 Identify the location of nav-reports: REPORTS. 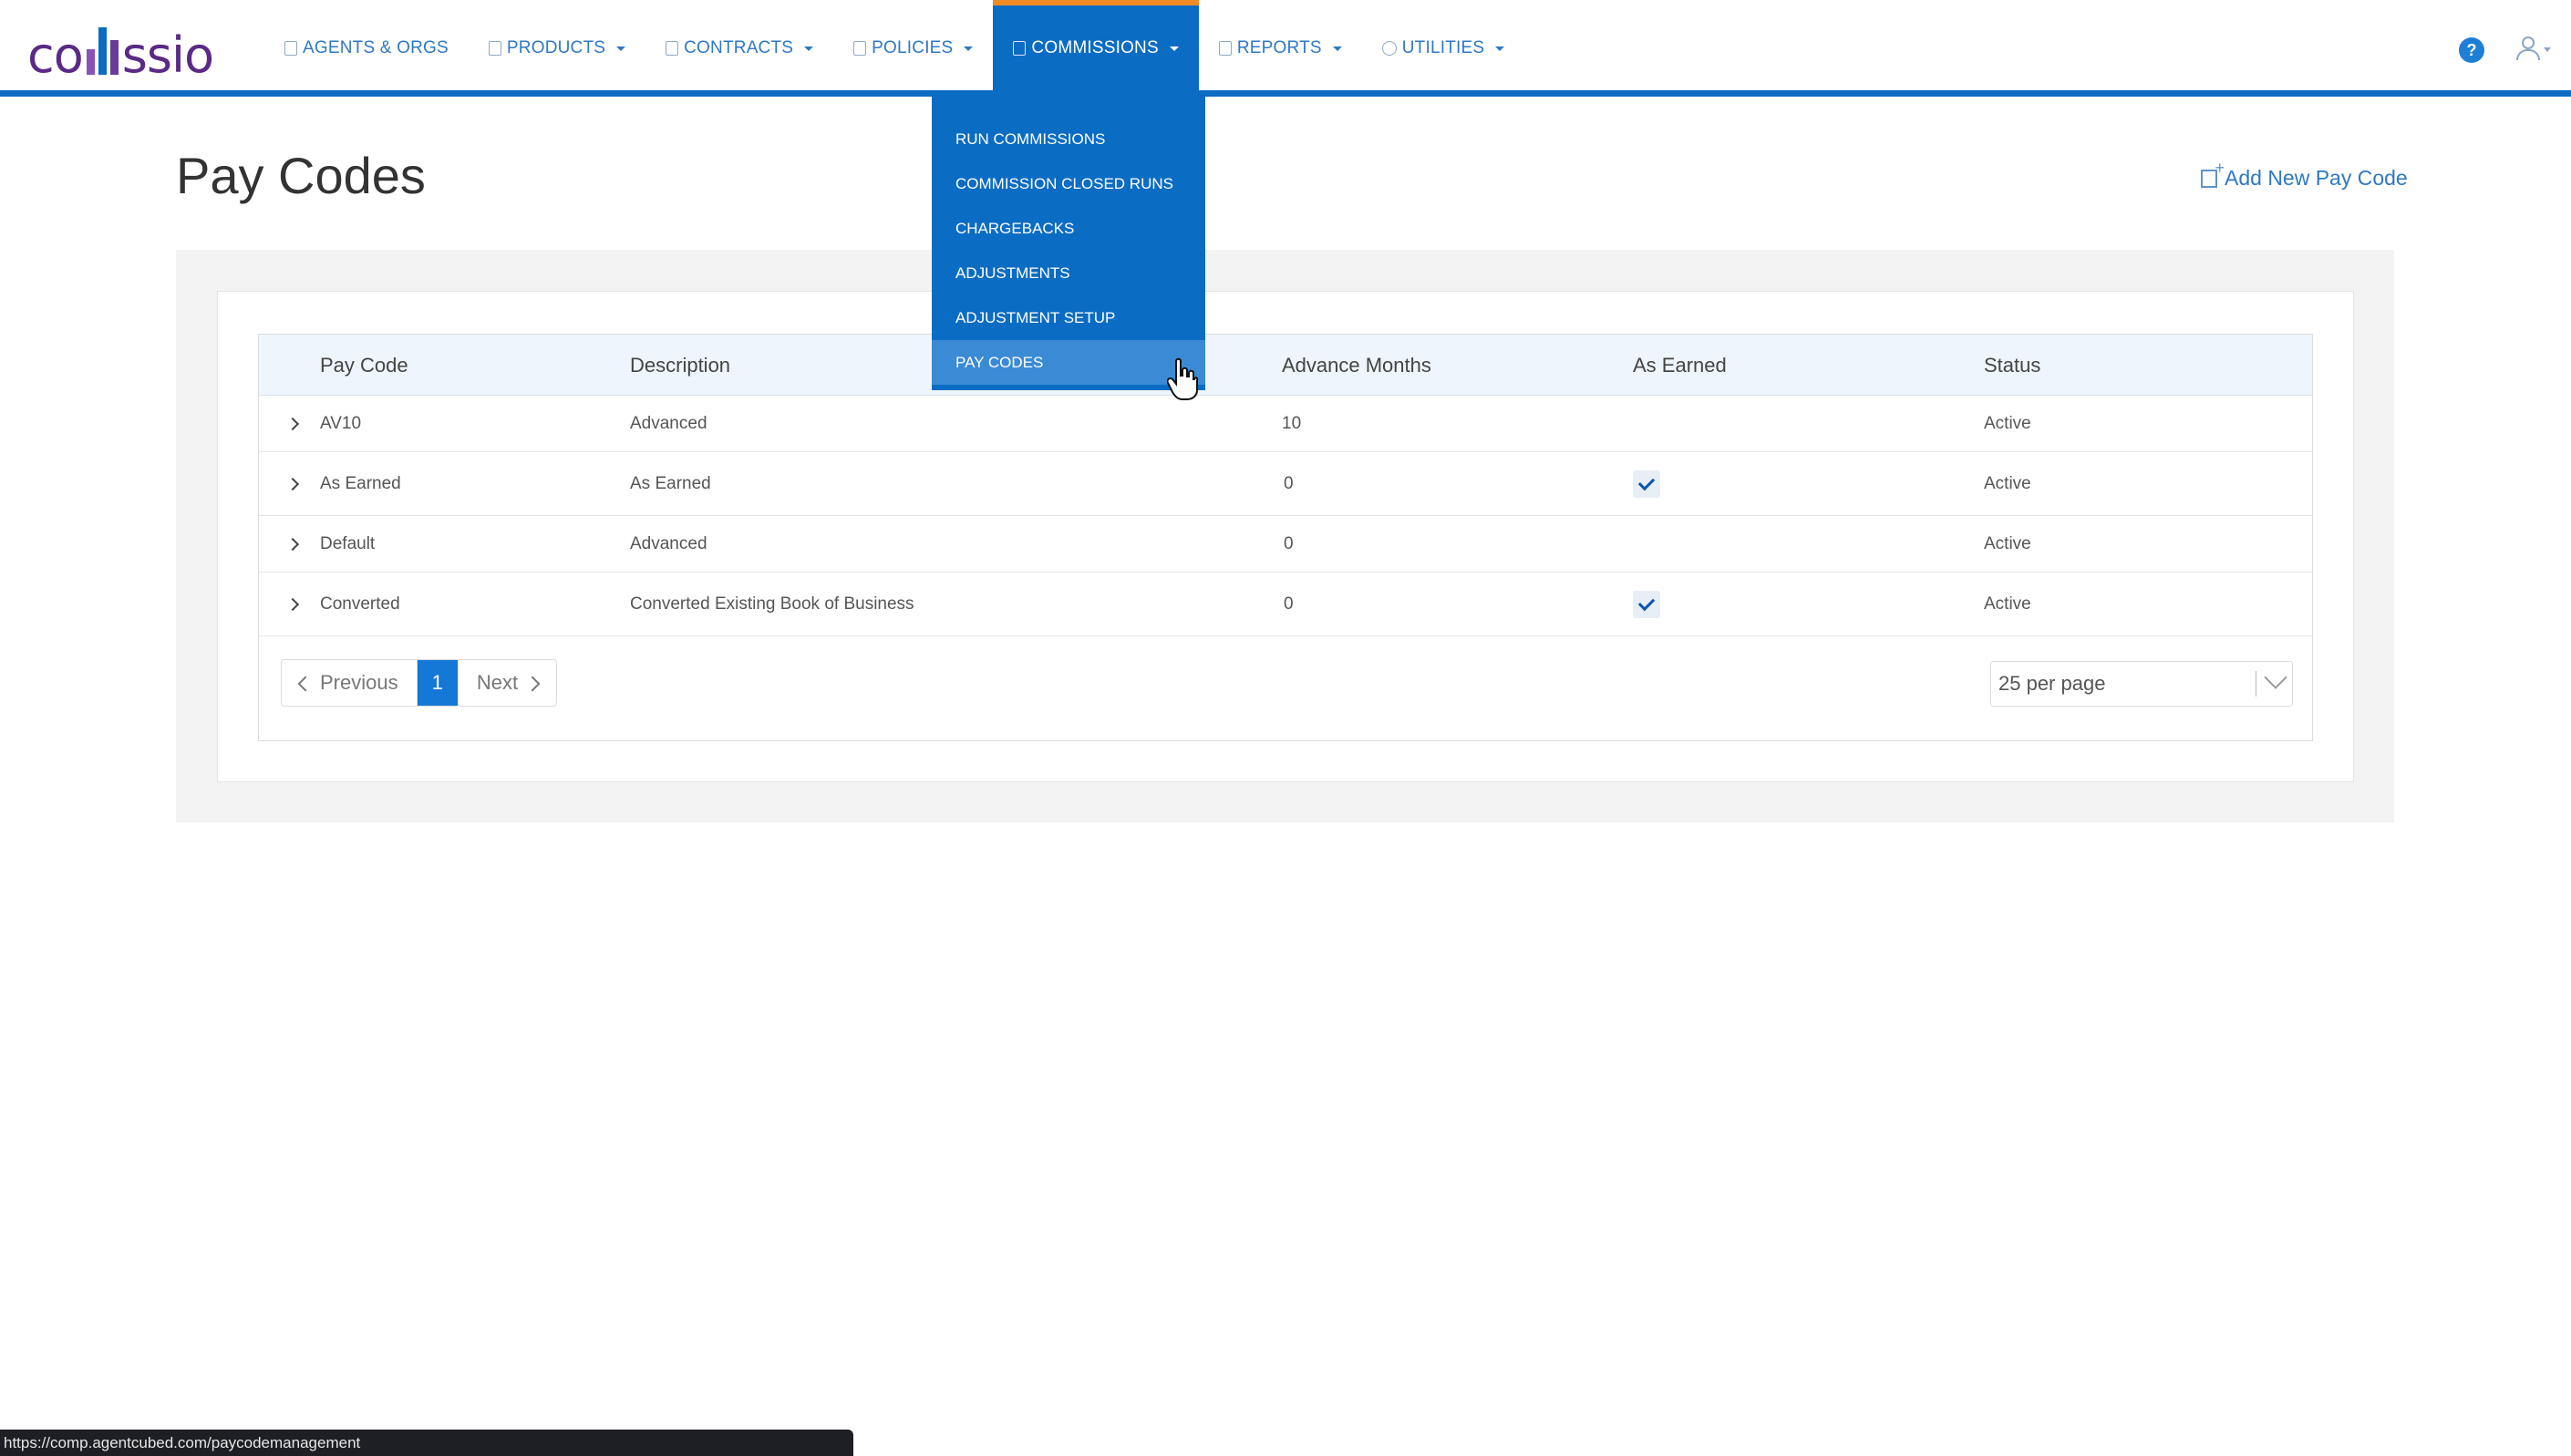
(1281, 49).